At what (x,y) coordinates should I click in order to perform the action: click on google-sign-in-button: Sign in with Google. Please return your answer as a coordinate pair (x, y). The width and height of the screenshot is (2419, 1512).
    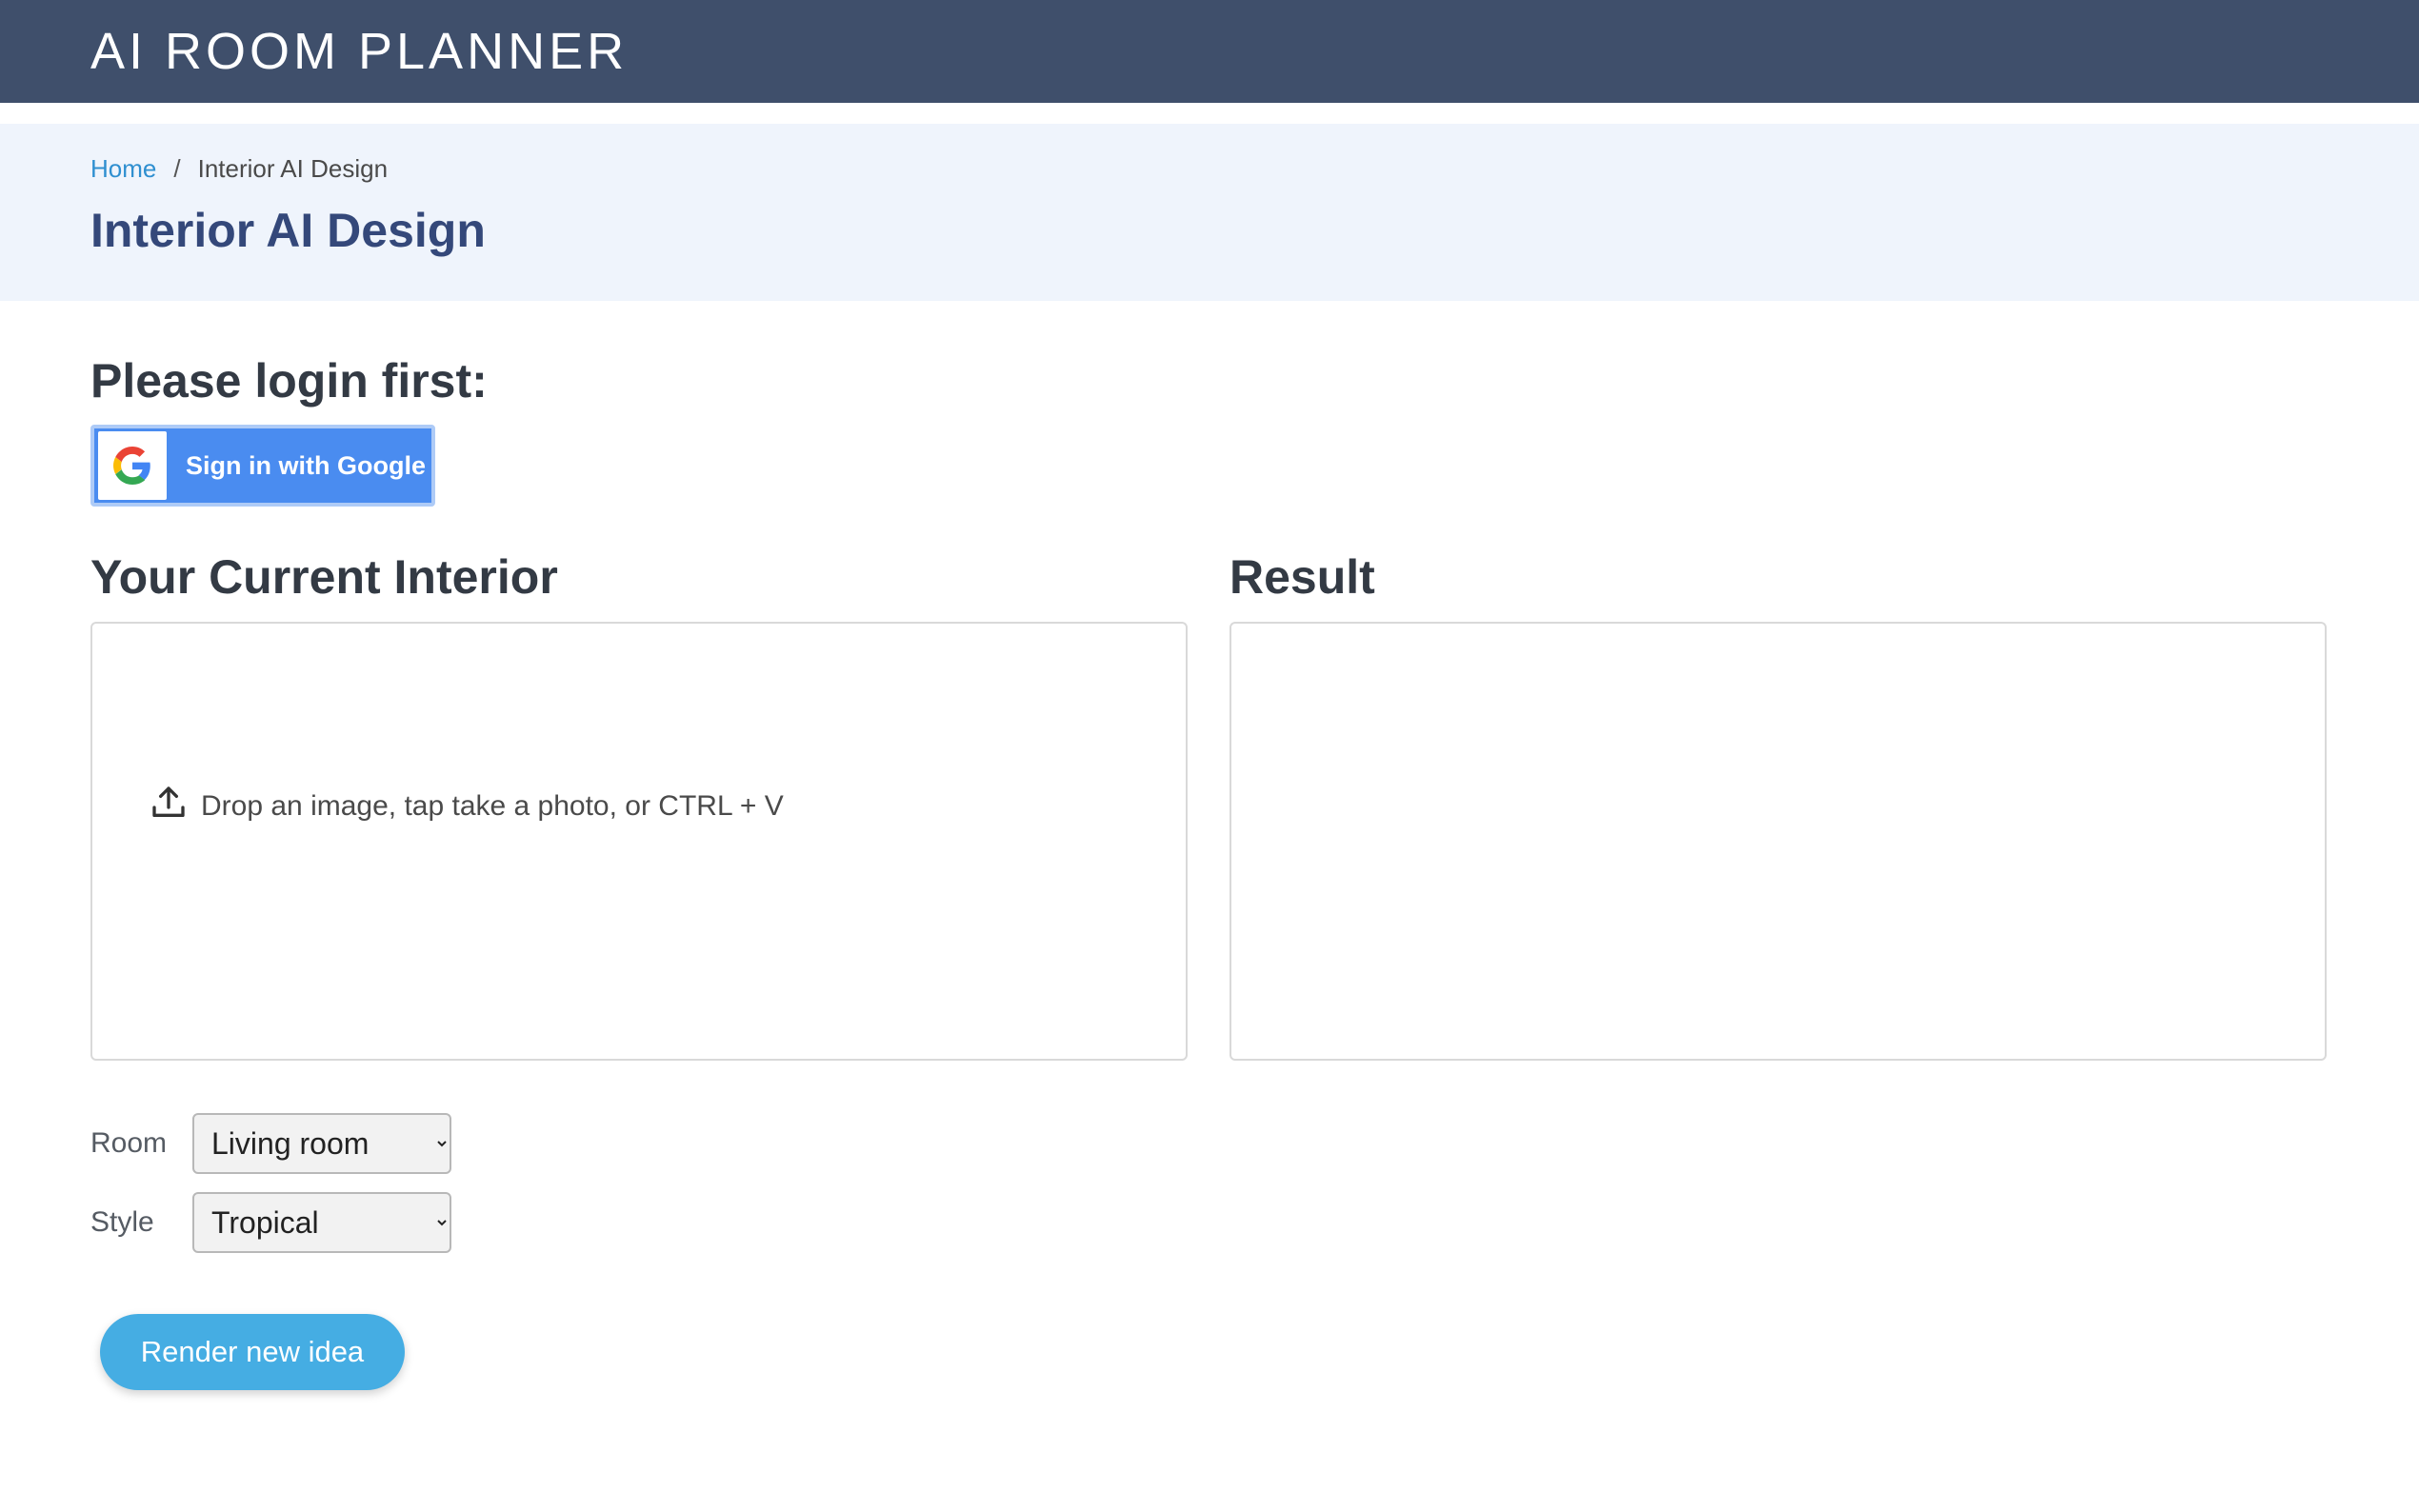
    Looking at the image, I should click on (262, 466).